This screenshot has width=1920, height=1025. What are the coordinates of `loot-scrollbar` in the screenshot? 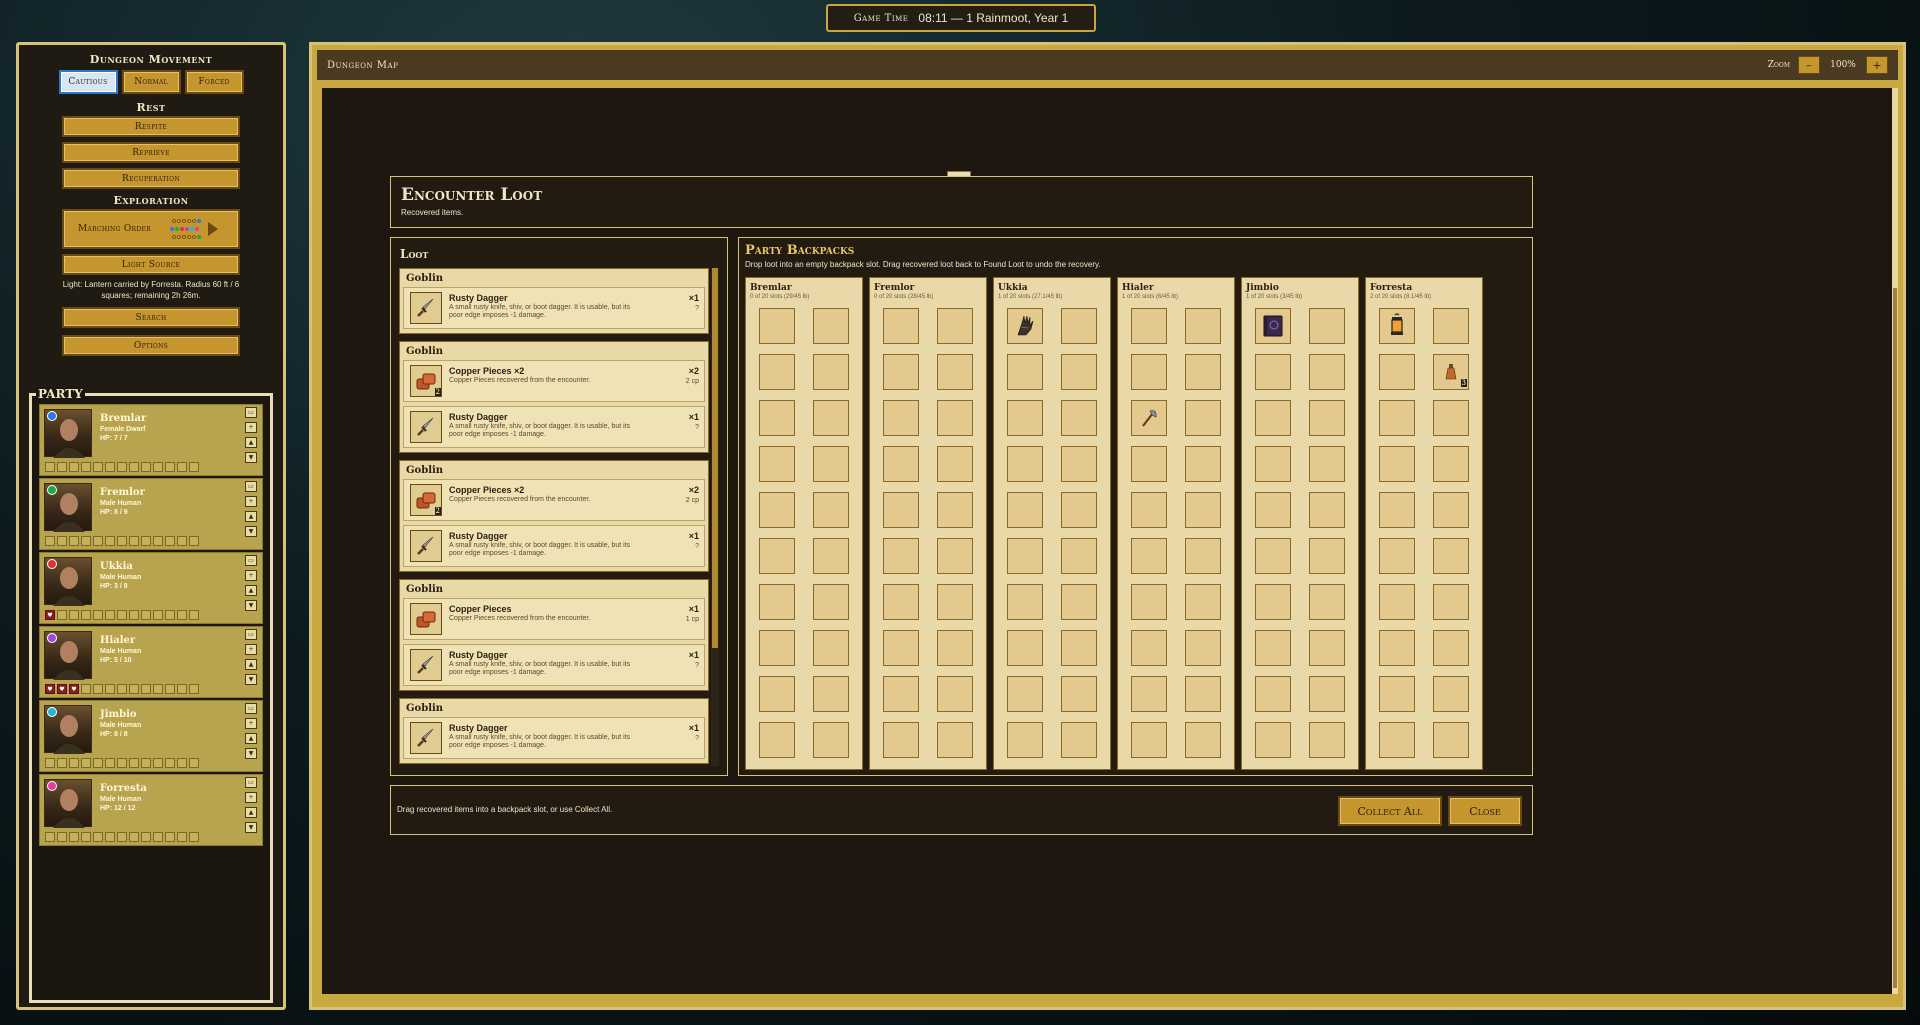 It's located at (715, 517).